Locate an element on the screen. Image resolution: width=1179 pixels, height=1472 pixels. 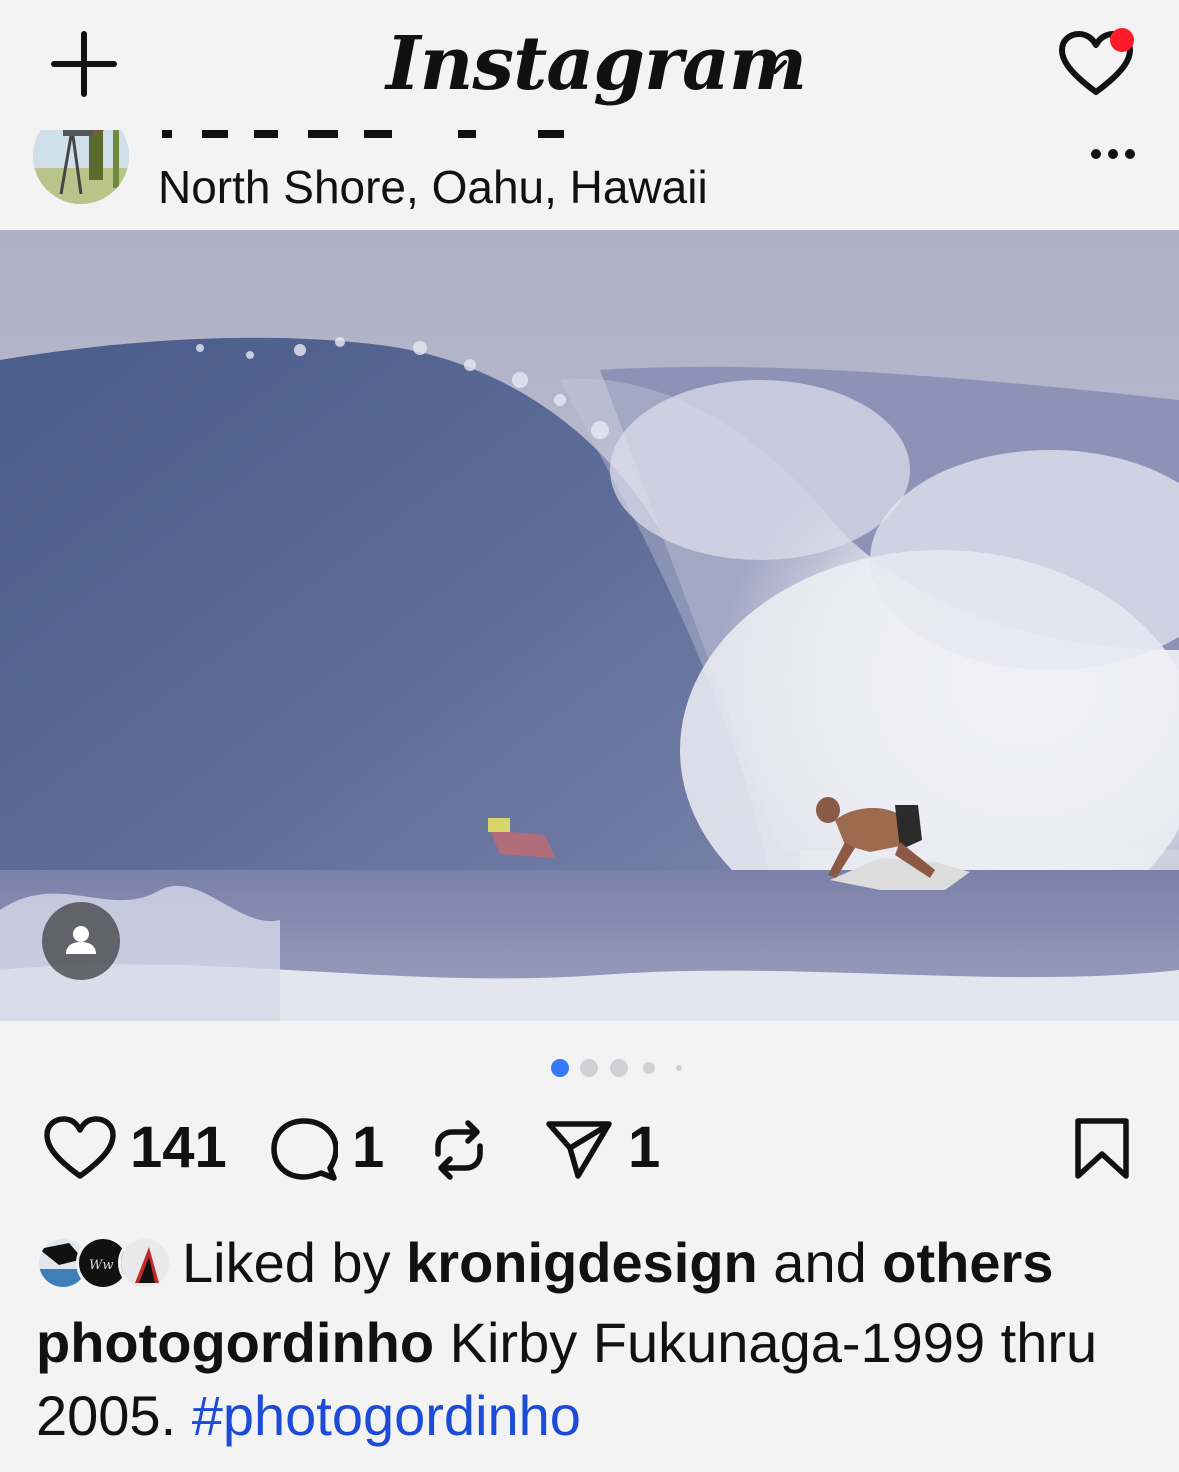
liked-by-text: Liked by kronigdesign and others is located at coordinates (617, 1263).